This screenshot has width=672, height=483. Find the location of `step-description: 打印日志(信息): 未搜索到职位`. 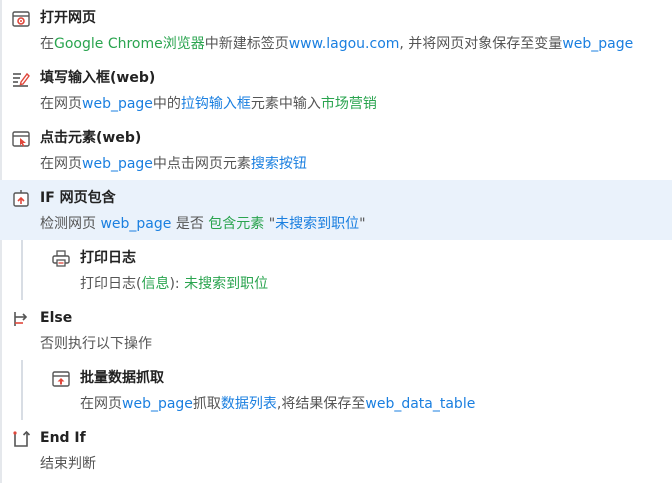

step-description: 打印日志(信息): 未搜索到职位 is located at coordinates (174, 284).